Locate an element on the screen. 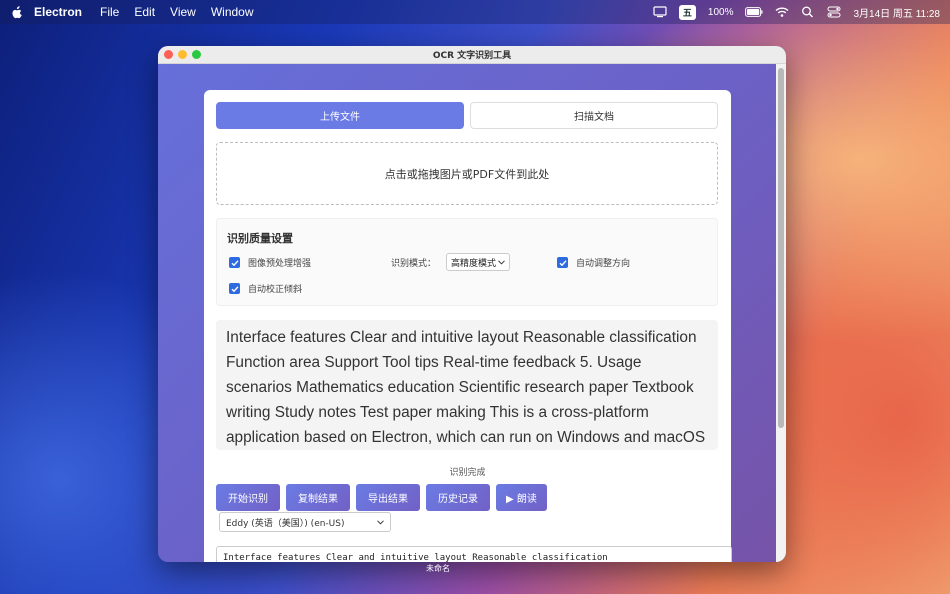 The width and height of the screenshot is (950, 594). voice-select: Eddy (英语（美国）) (en-US) is located at coordinates (305, 522).